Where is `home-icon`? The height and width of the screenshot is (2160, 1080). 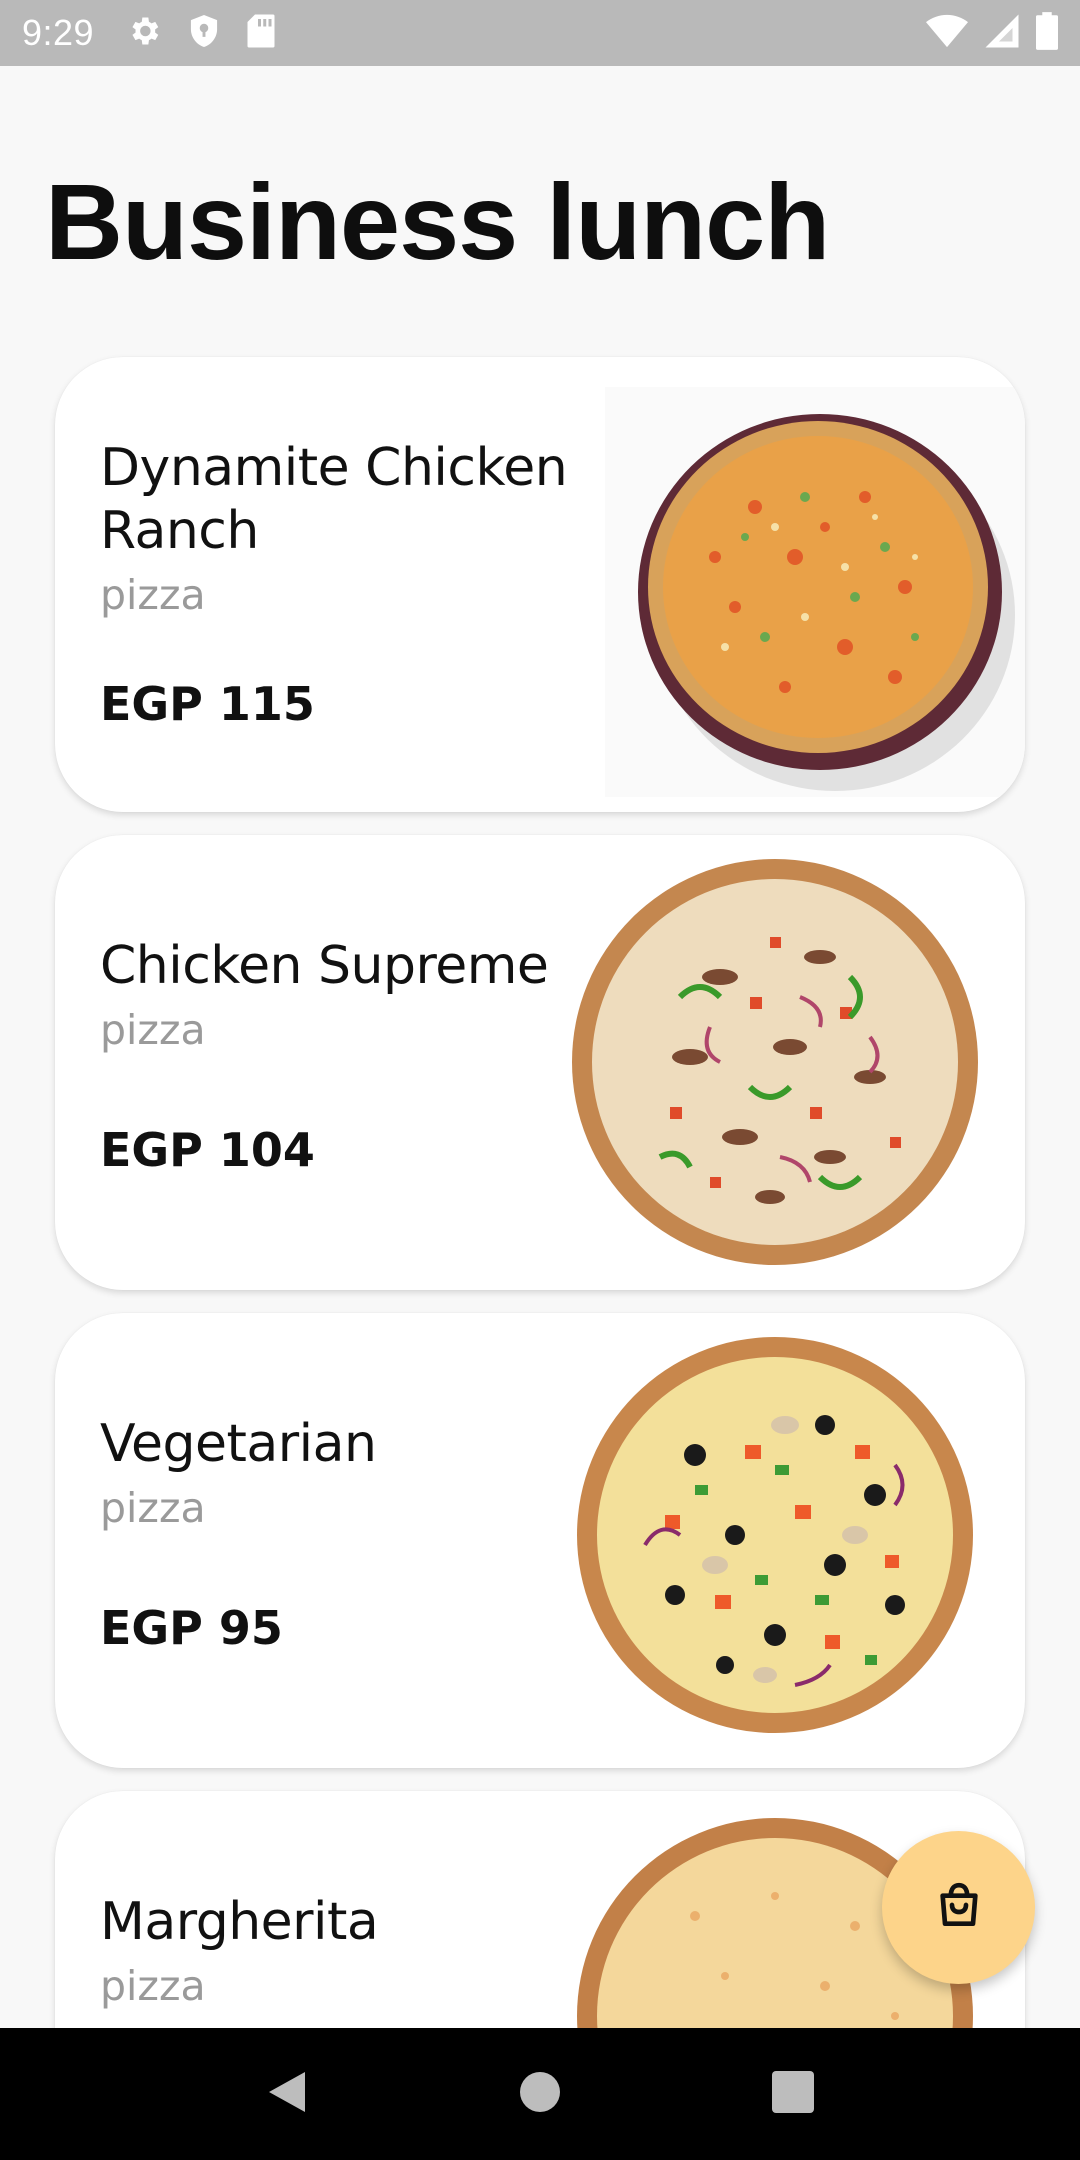 home-icon is located at coordinates (540, 2094).